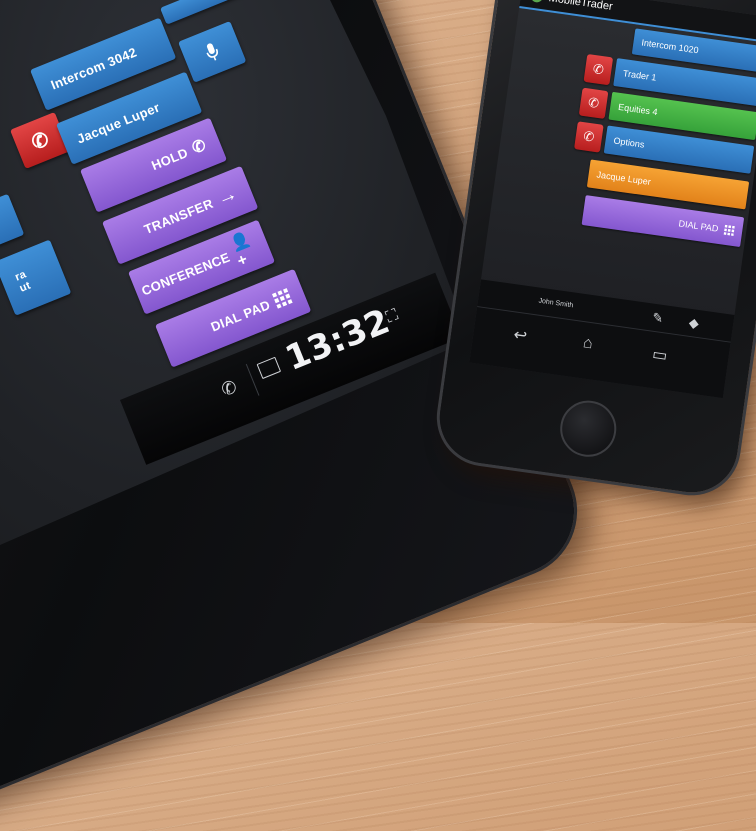 The height and width of the screenshot is (831, 756). I want to click on hangup-button-1: ✆, so click(598, 69).